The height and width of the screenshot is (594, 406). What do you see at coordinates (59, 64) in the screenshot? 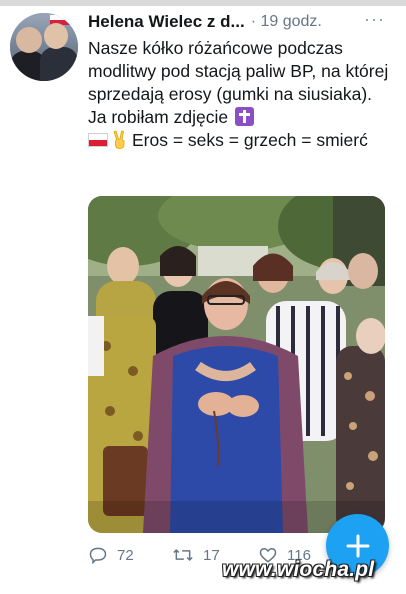
I see `avatar-person-right-body` at bounding box center [59, 64].